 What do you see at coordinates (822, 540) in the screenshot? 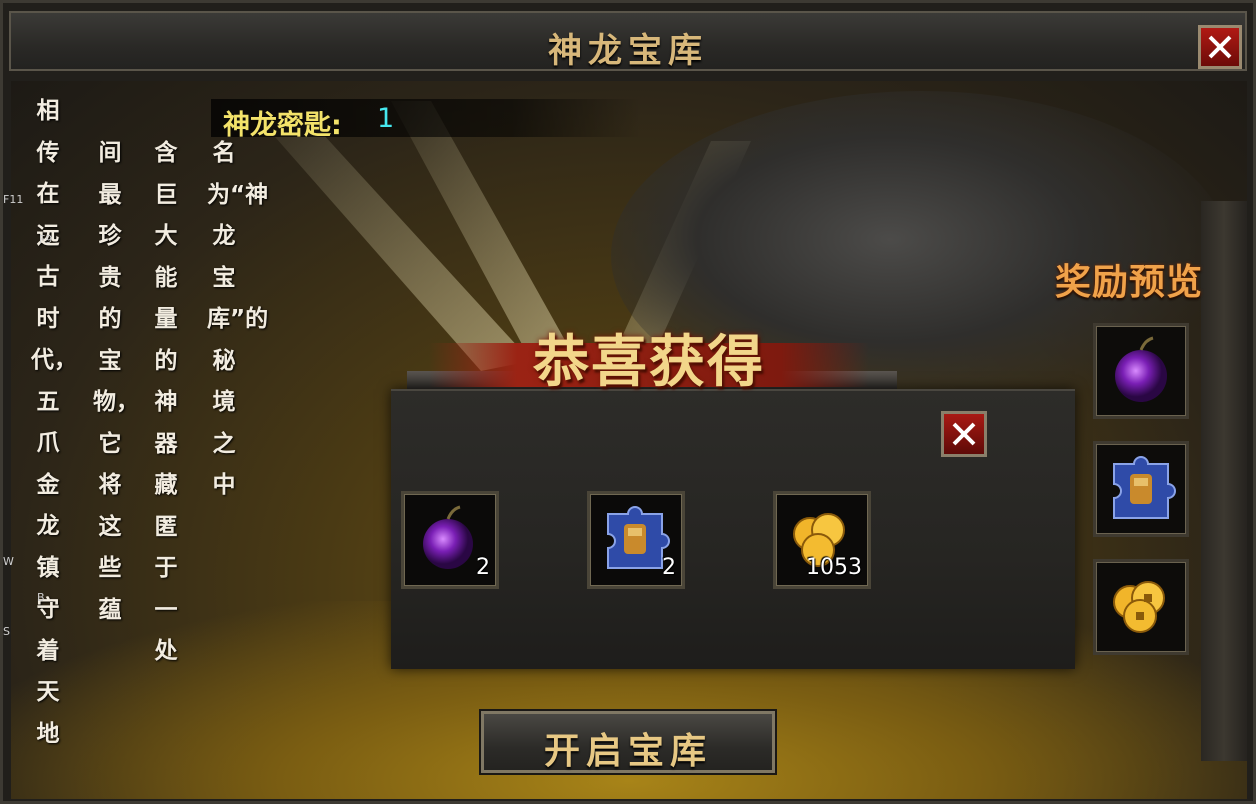
I see `reward-item-gold-coins: 1053` at bounding box center [822, 540].